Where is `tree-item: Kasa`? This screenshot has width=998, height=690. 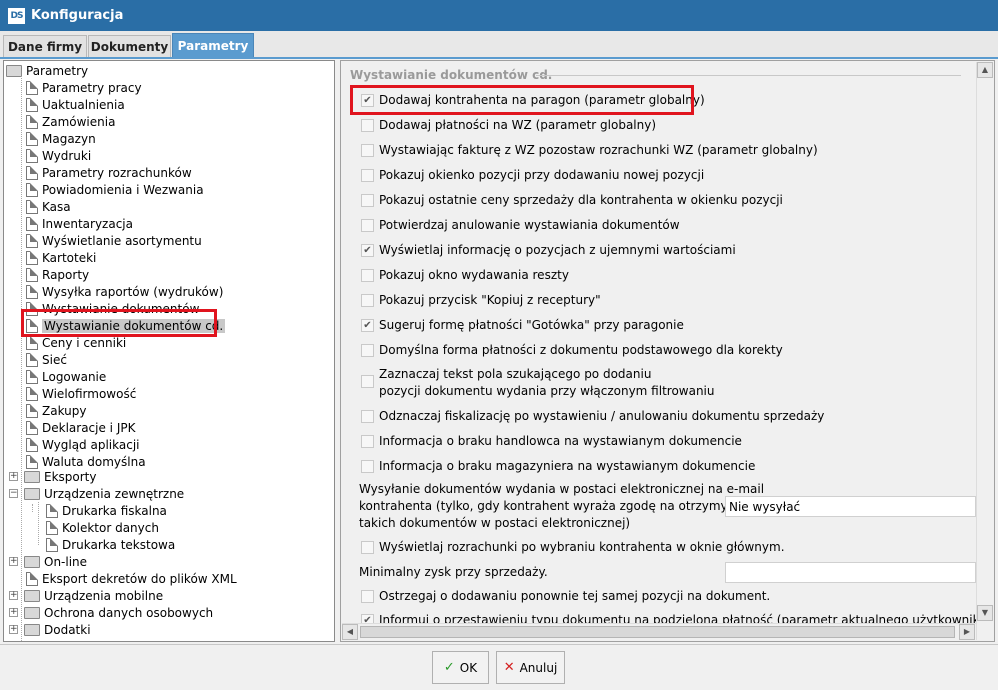
tree-item: Kasa is located at coordinates (48, 206).